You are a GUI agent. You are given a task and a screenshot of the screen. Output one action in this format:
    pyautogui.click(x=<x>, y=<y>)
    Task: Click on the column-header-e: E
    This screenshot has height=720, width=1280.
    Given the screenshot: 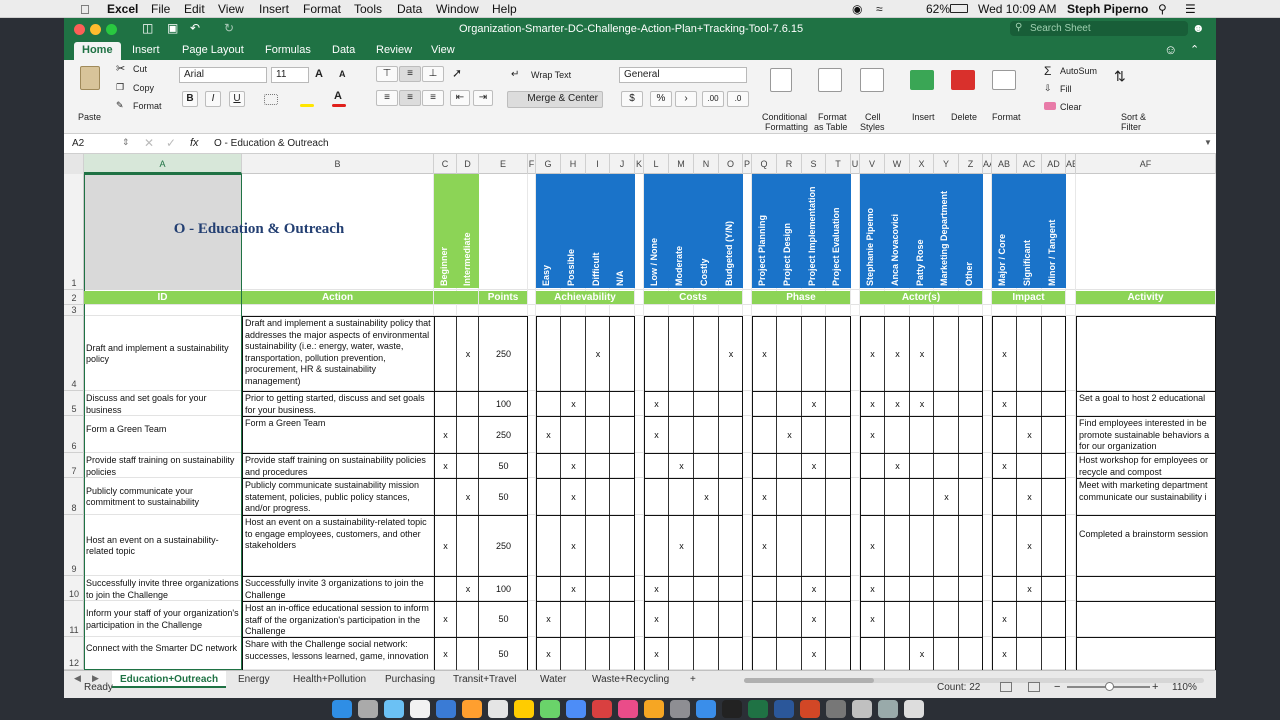 What is the action you would take?
    pyautogui.click(x=503, y=164)
    